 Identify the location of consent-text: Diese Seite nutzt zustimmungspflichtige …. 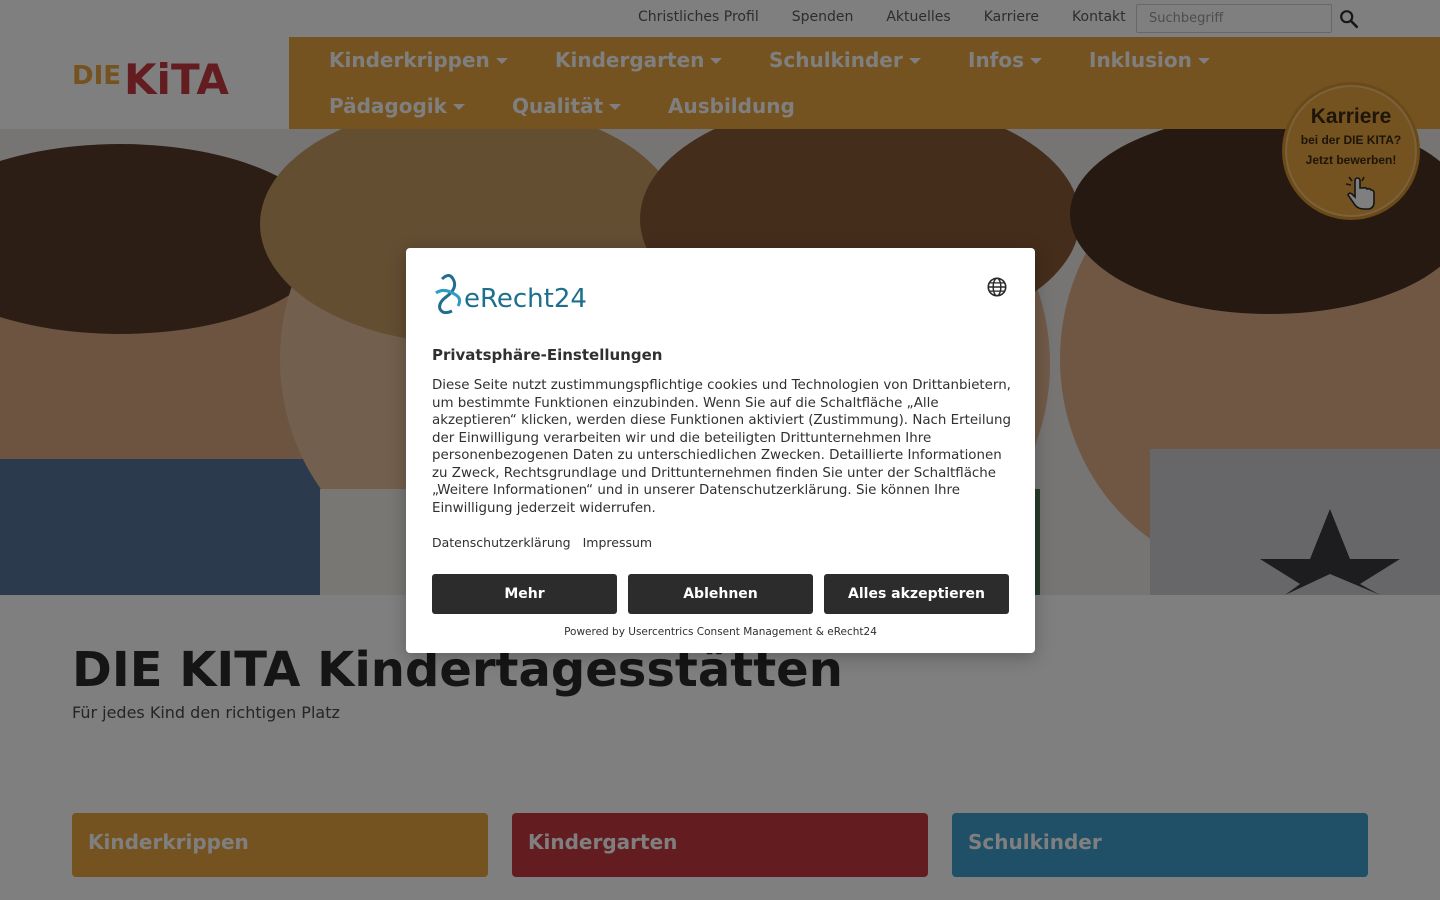
(722, 447).